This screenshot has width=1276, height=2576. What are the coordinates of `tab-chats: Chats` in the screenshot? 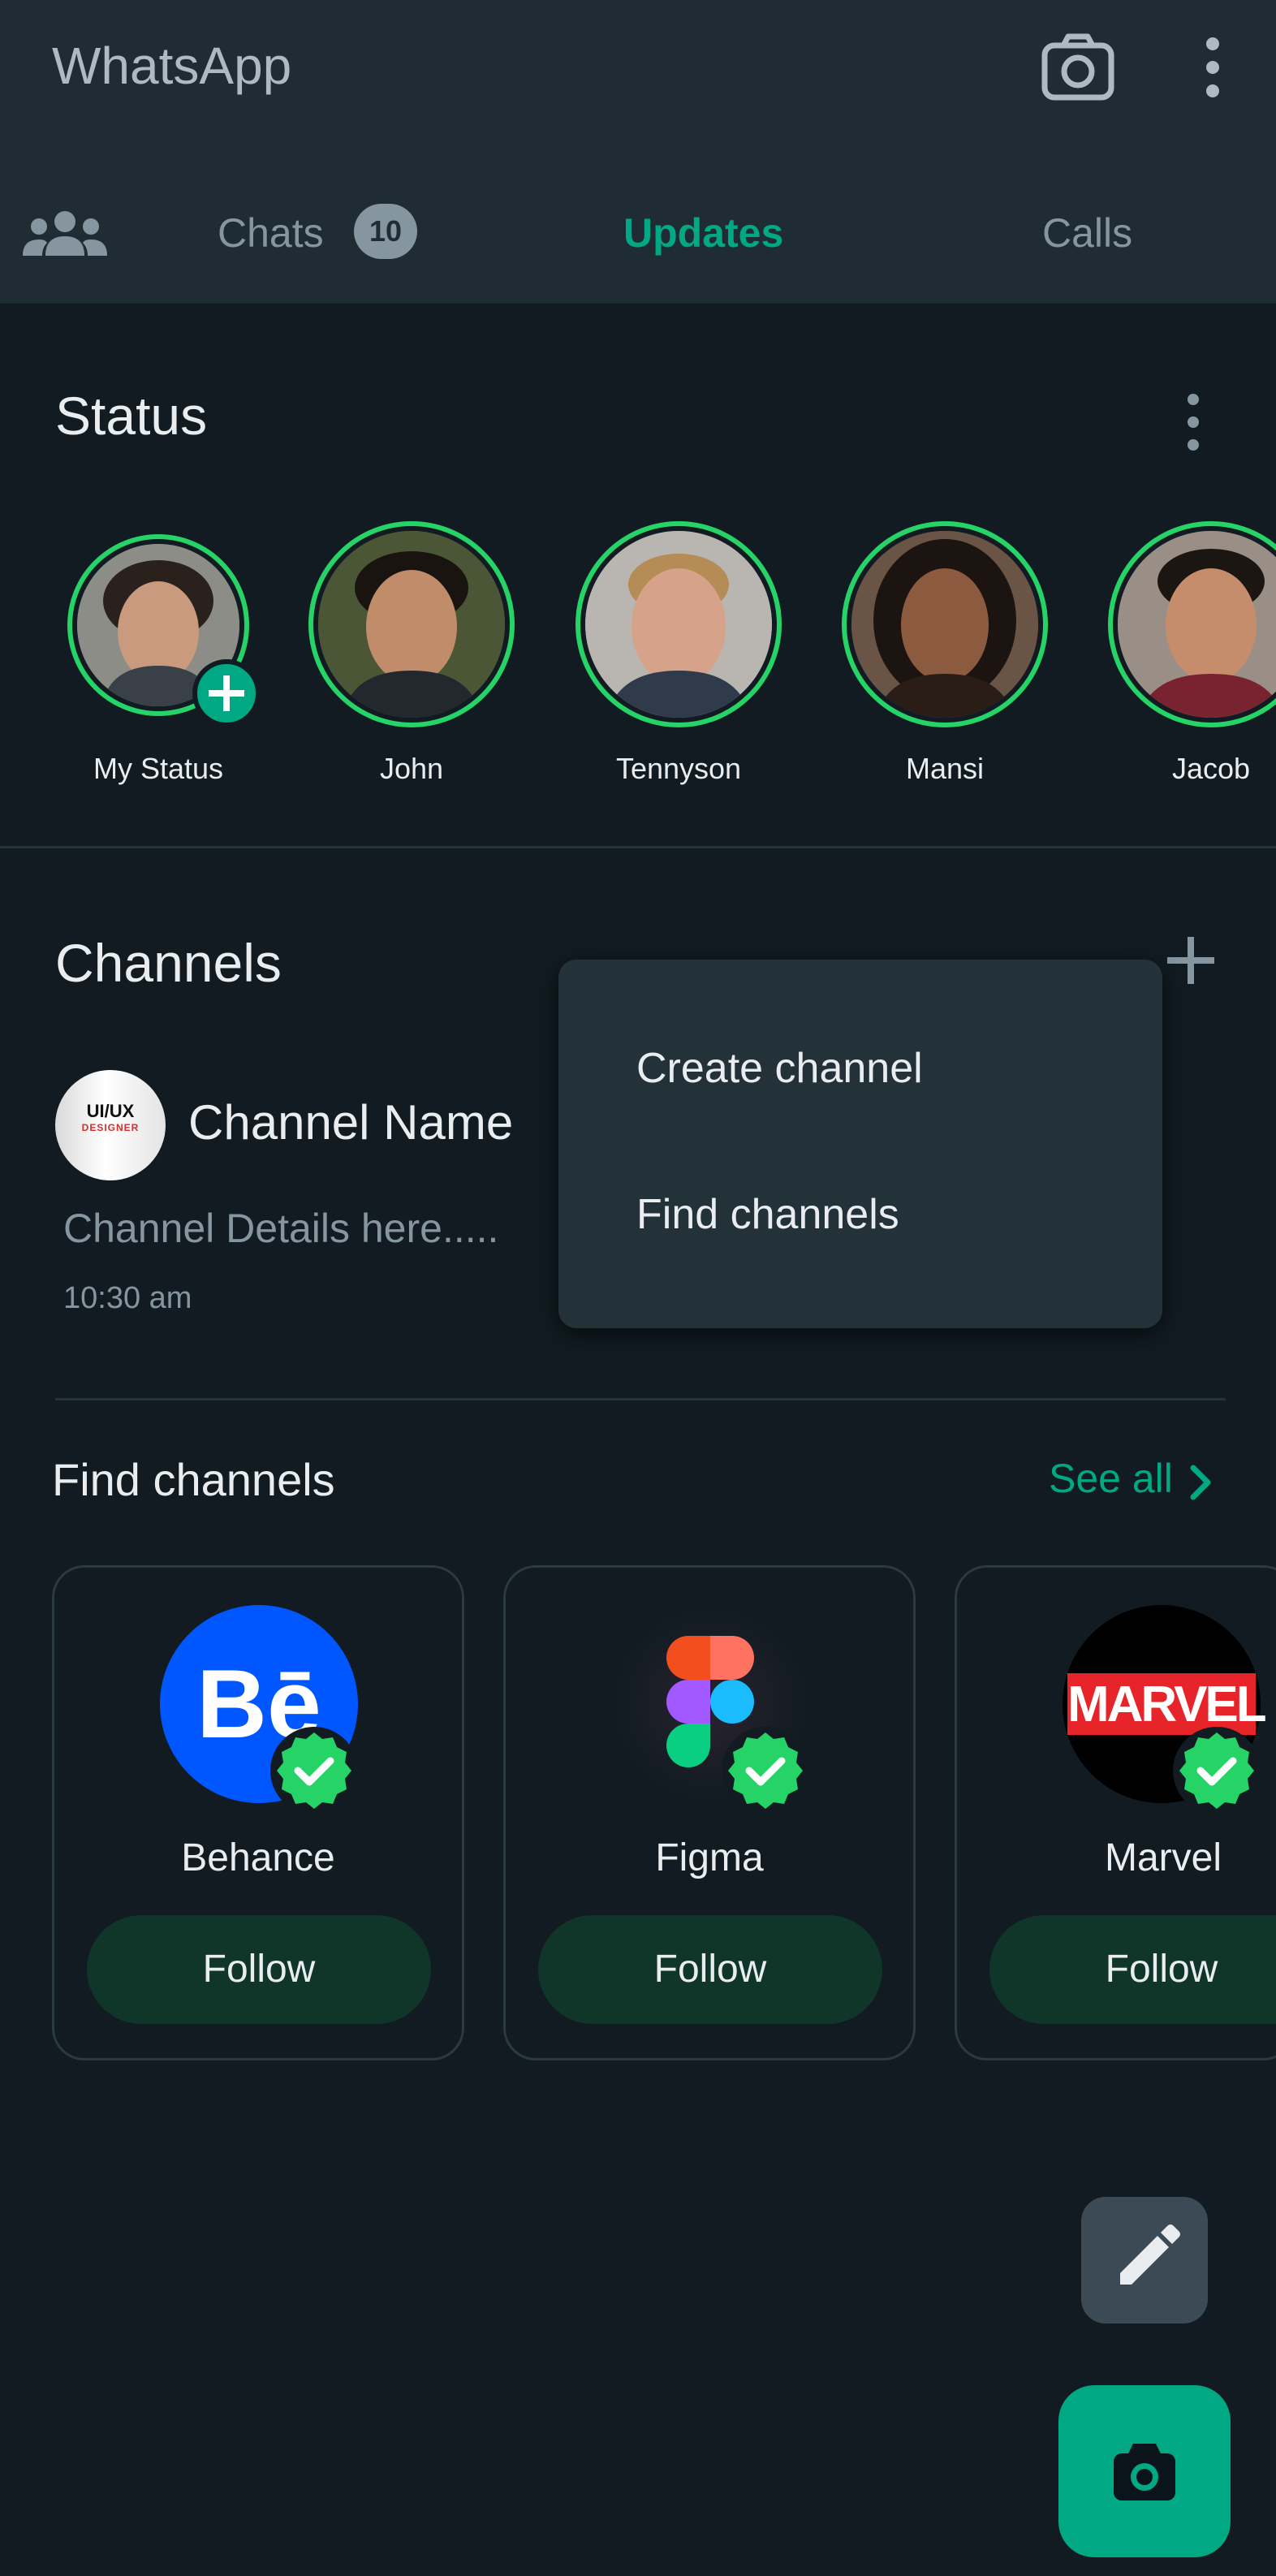 It's located at (271, 233).